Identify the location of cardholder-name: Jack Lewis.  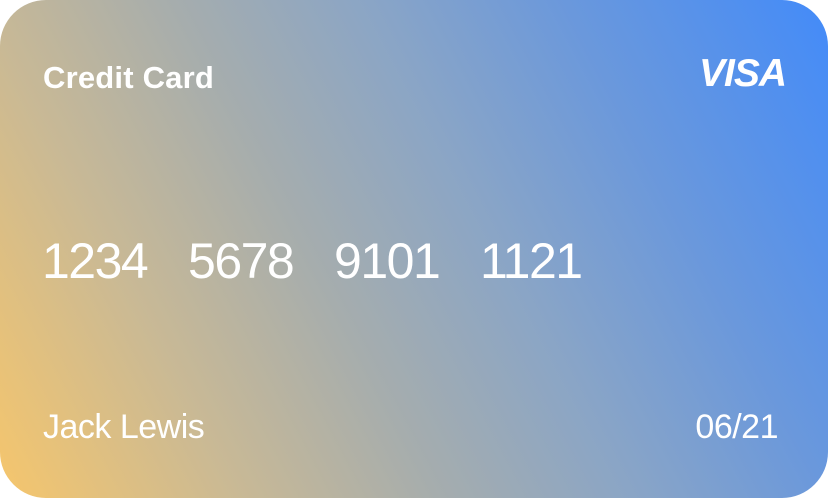
(124, 427).